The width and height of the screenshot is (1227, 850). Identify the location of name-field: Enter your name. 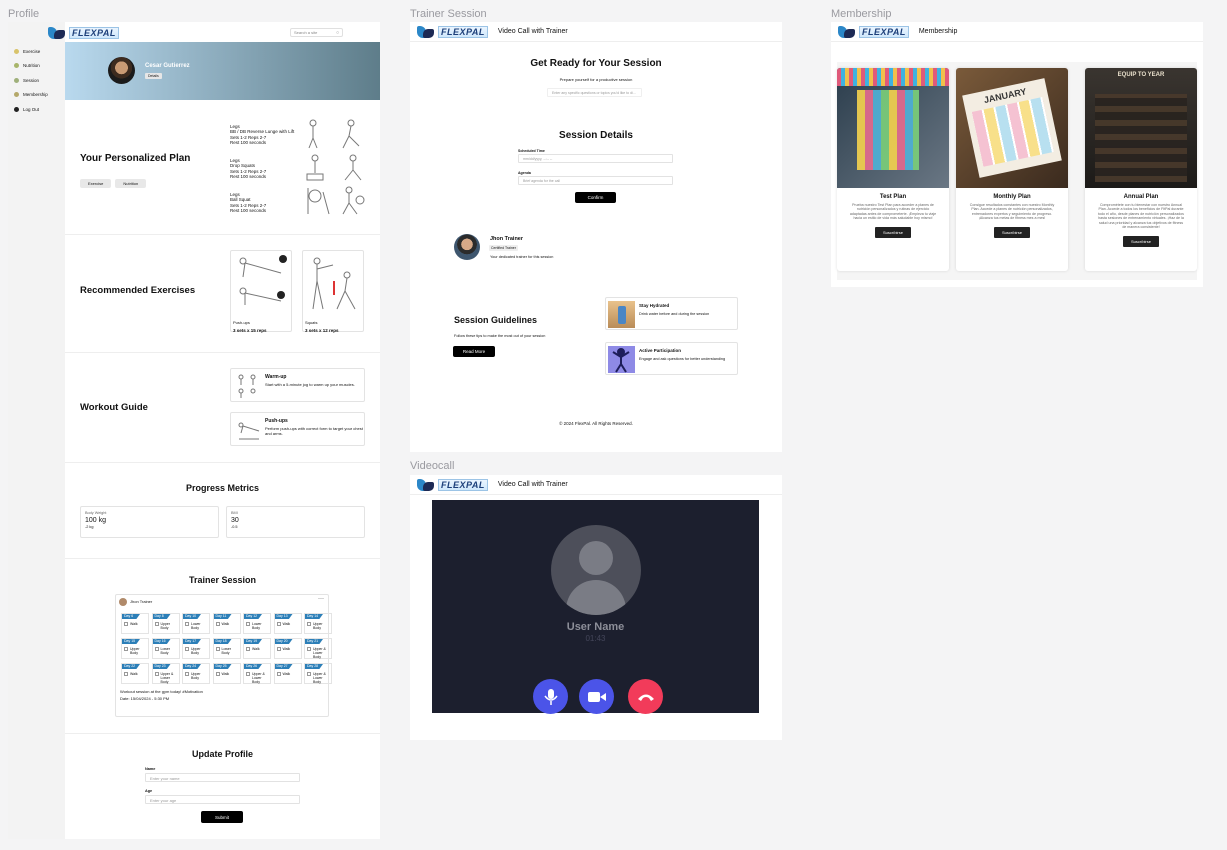
(222, 777).